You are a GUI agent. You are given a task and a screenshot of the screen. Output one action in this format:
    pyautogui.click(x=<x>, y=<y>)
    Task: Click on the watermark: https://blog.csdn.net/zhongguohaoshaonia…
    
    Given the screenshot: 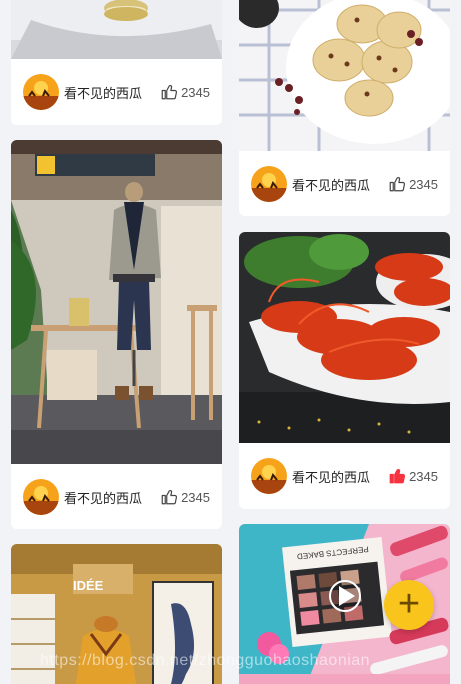 What is the action you would take?
    pyautogui.click(x=205, y=660)
    